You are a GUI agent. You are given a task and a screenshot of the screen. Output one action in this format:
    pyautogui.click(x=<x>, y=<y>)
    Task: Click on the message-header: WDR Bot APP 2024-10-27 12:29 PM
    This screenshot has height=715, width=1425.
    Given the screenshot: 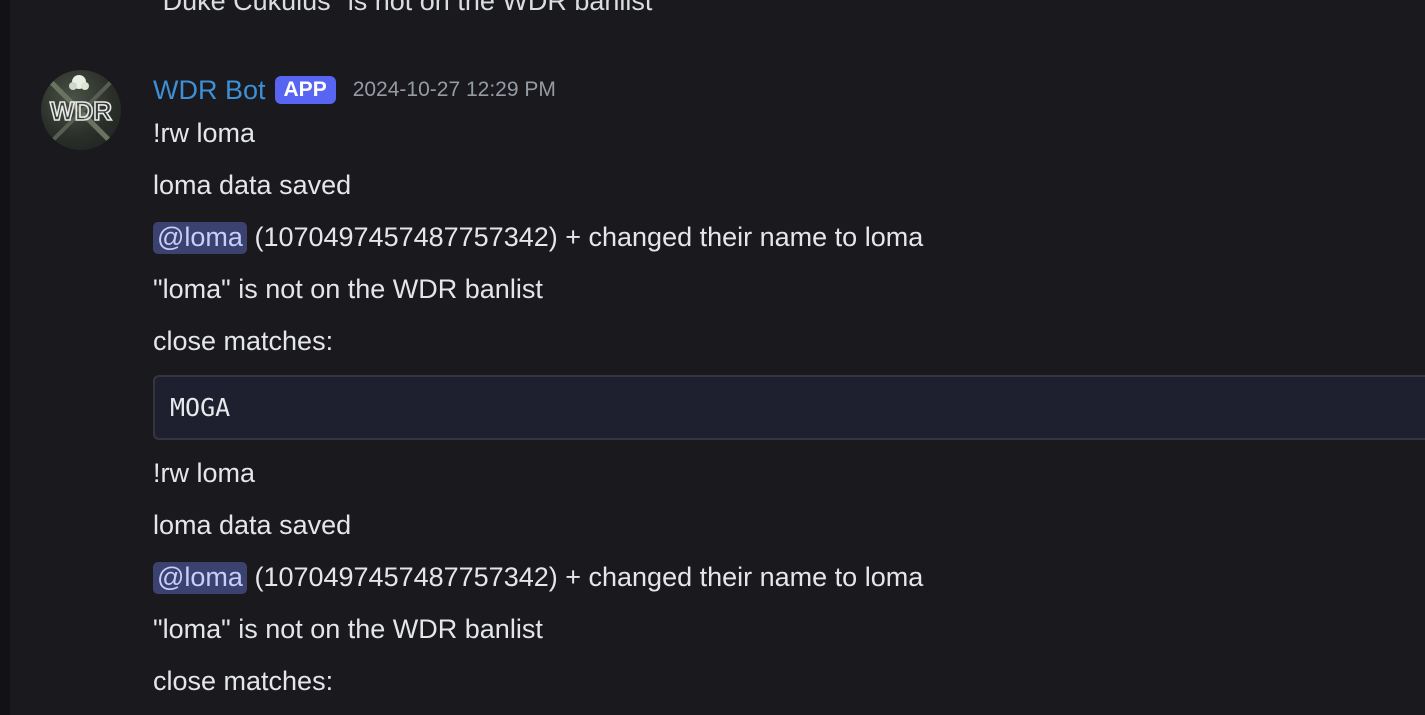 What is the action you would take?
    pyautogui.click(x=354, y=90)
    